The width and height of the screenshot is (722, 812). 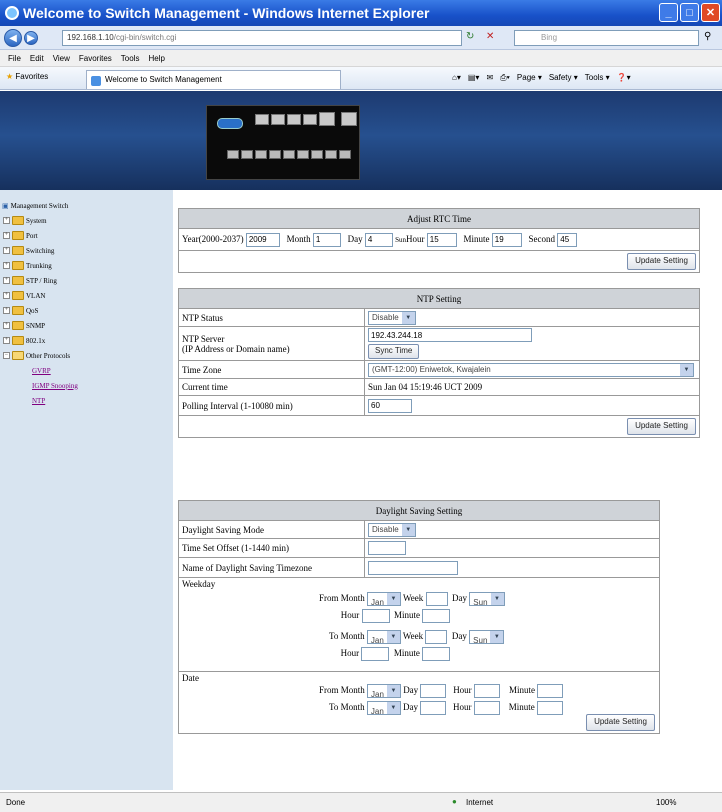 I want to click on banner, so click(x=361, y=140).